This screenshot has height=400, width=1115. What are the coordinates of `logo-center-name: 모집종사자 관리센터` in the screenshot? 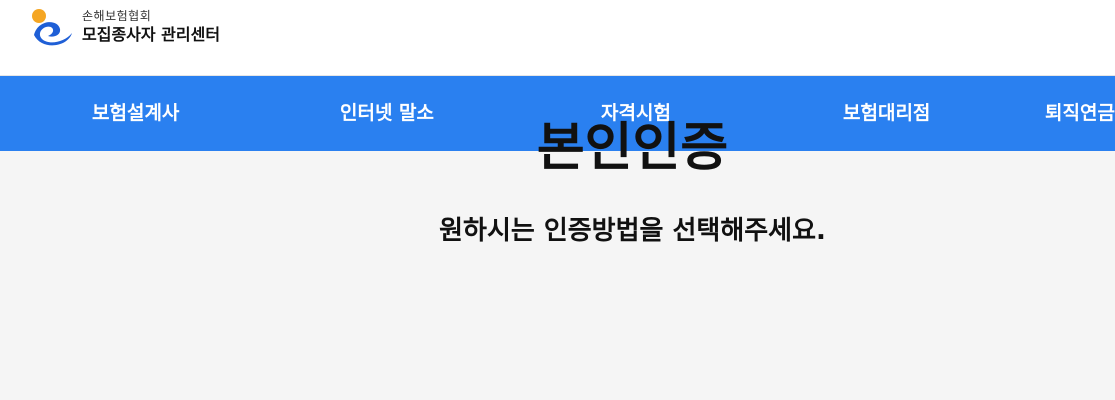 It's located at (151, 34).